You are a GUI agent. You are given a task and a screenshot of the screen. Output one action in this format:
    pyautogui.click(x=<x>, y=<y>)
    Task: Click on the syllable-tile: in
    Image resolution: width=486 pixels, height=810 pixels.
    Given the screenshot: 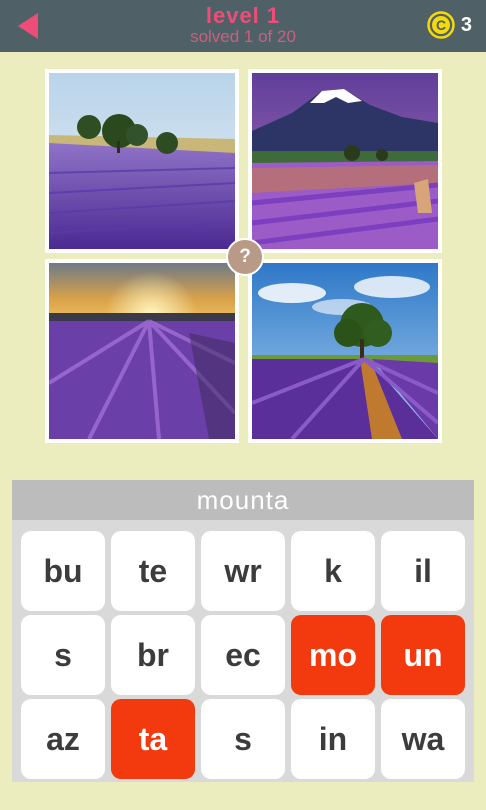 What is the action you would take?
    pyautogui.click(x=333, y=739)
    